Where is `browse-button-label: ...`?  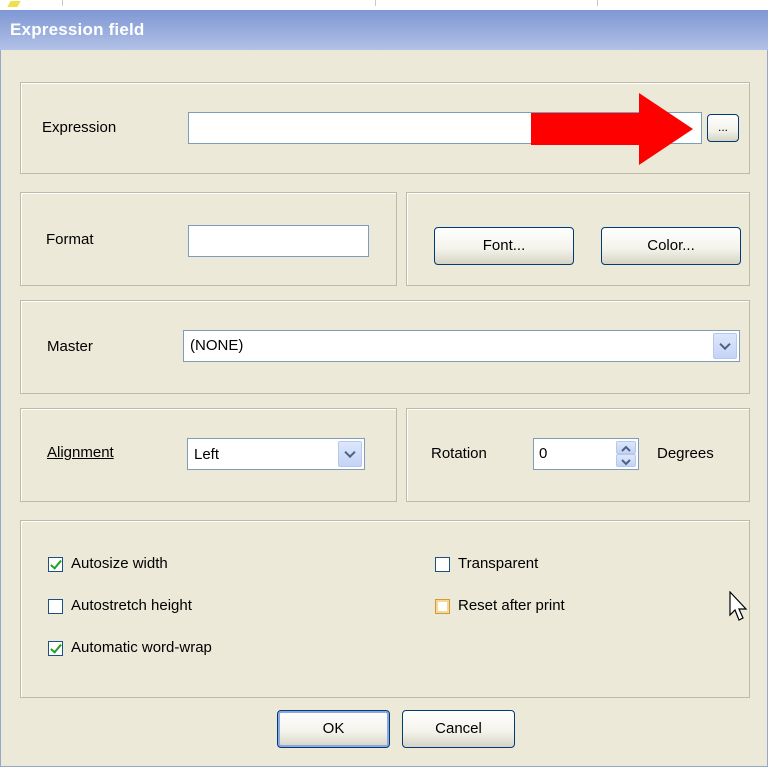
browse-button-label: ... is located at coordinates (722, 127).